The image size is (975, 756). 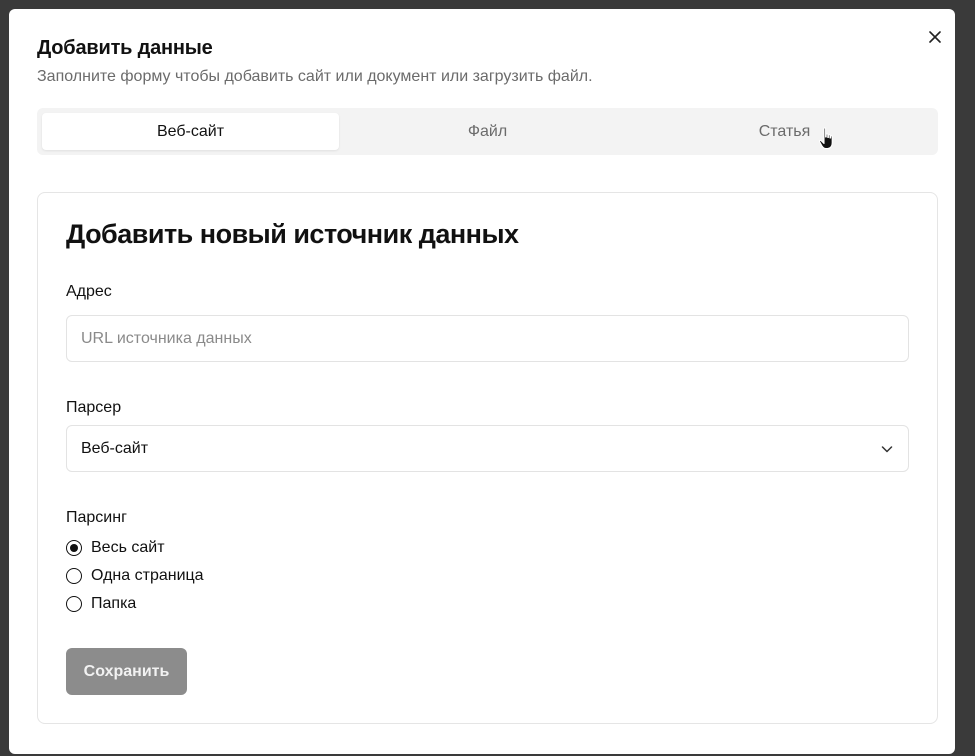 I want to click on save-button: Сохранить, so click(x=126, y=671).